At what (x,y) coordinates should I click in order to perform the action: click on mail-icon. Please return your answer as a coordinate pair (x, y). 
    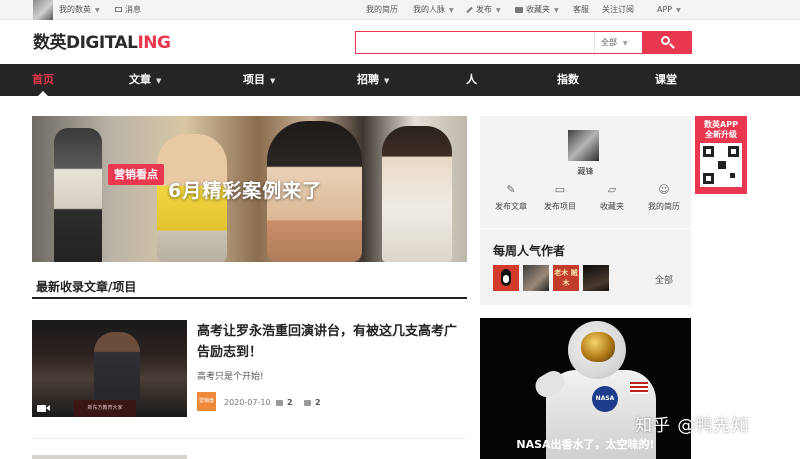
    Looking at the image, I should click on (118, 9).